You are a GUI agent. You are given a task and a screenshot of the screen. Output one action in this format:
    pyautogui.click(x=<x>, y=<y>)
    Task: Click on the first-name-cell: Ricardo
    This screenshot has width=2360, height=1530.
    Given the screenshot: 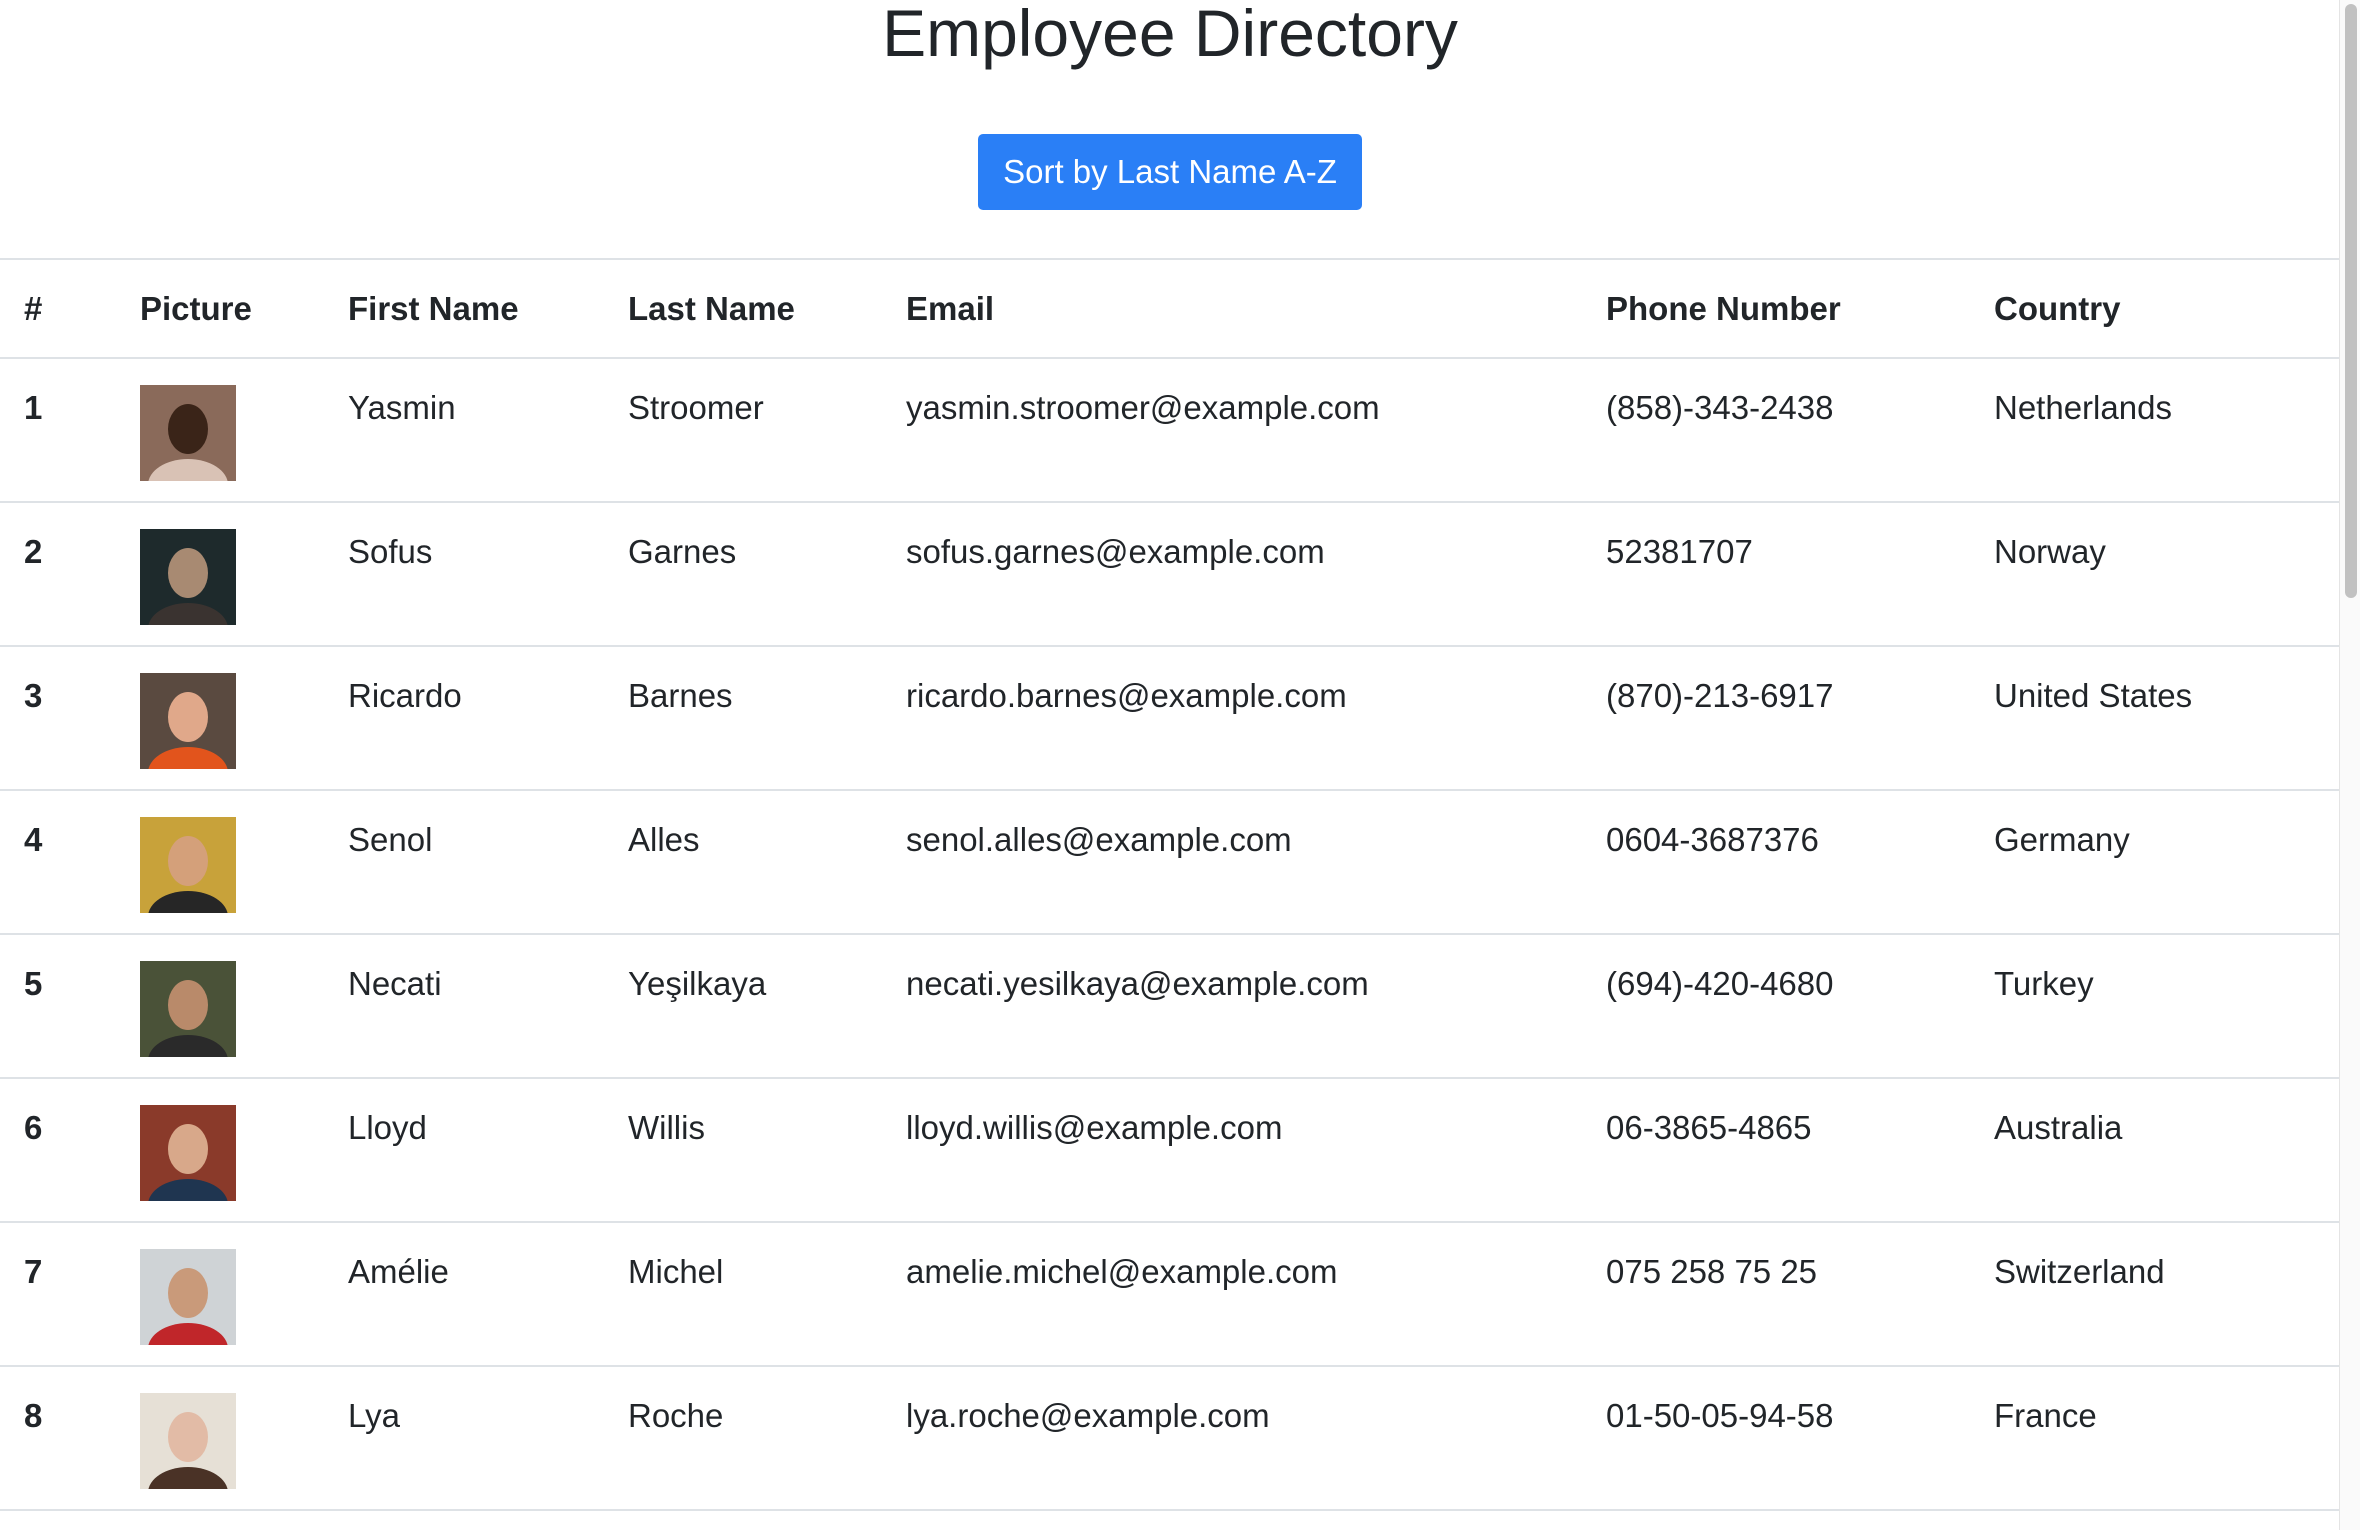 What is the action you would take?
    pyautogui.click(x=488, y=718)
    